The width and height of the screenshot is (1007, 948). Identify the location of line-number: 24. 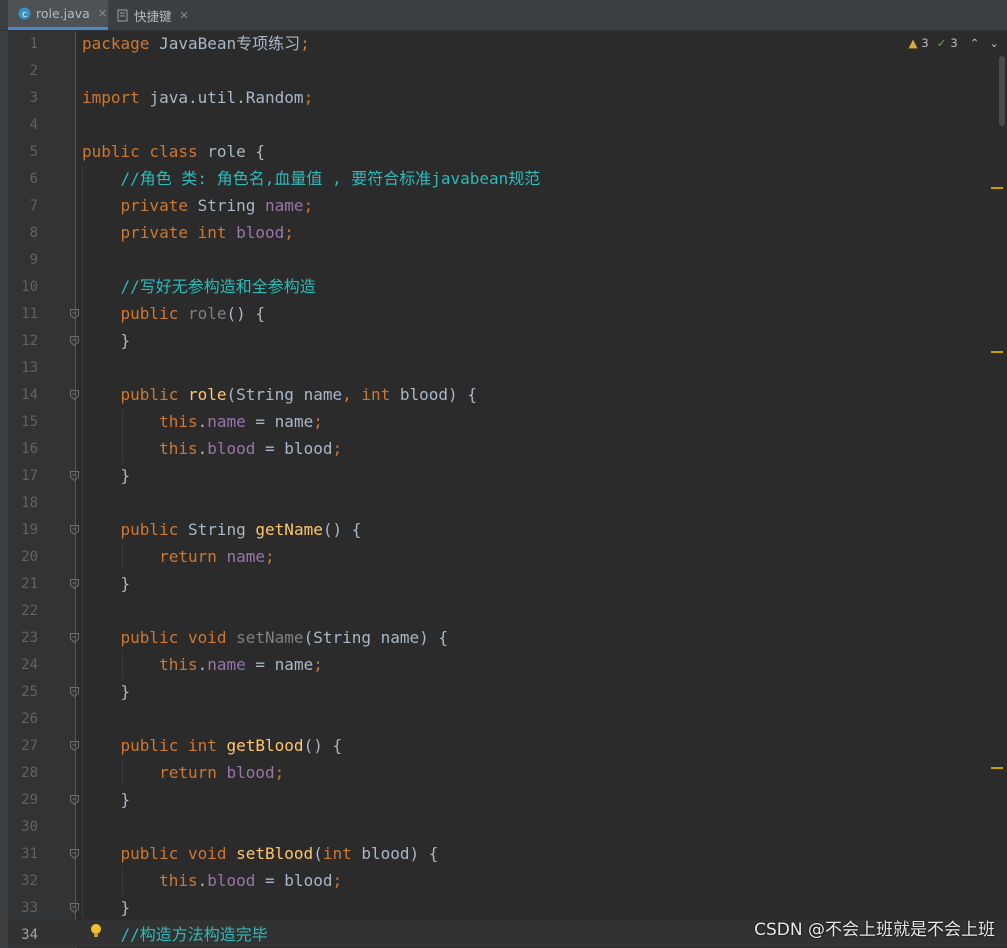
(29, 665).